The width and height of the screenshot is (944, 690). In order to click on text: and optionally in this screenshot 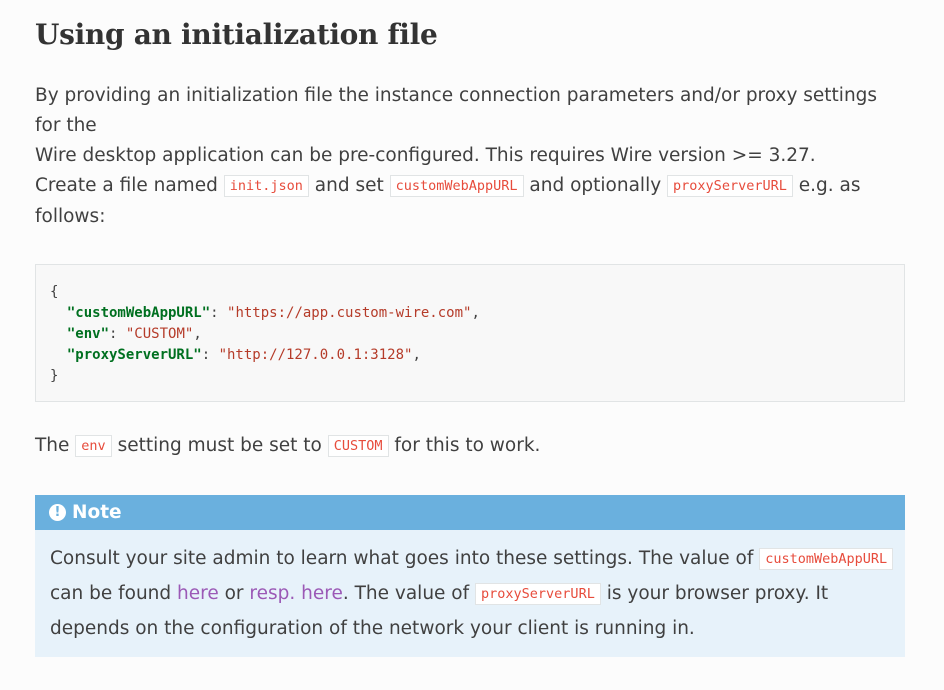, I will do `click(595, 185)`.